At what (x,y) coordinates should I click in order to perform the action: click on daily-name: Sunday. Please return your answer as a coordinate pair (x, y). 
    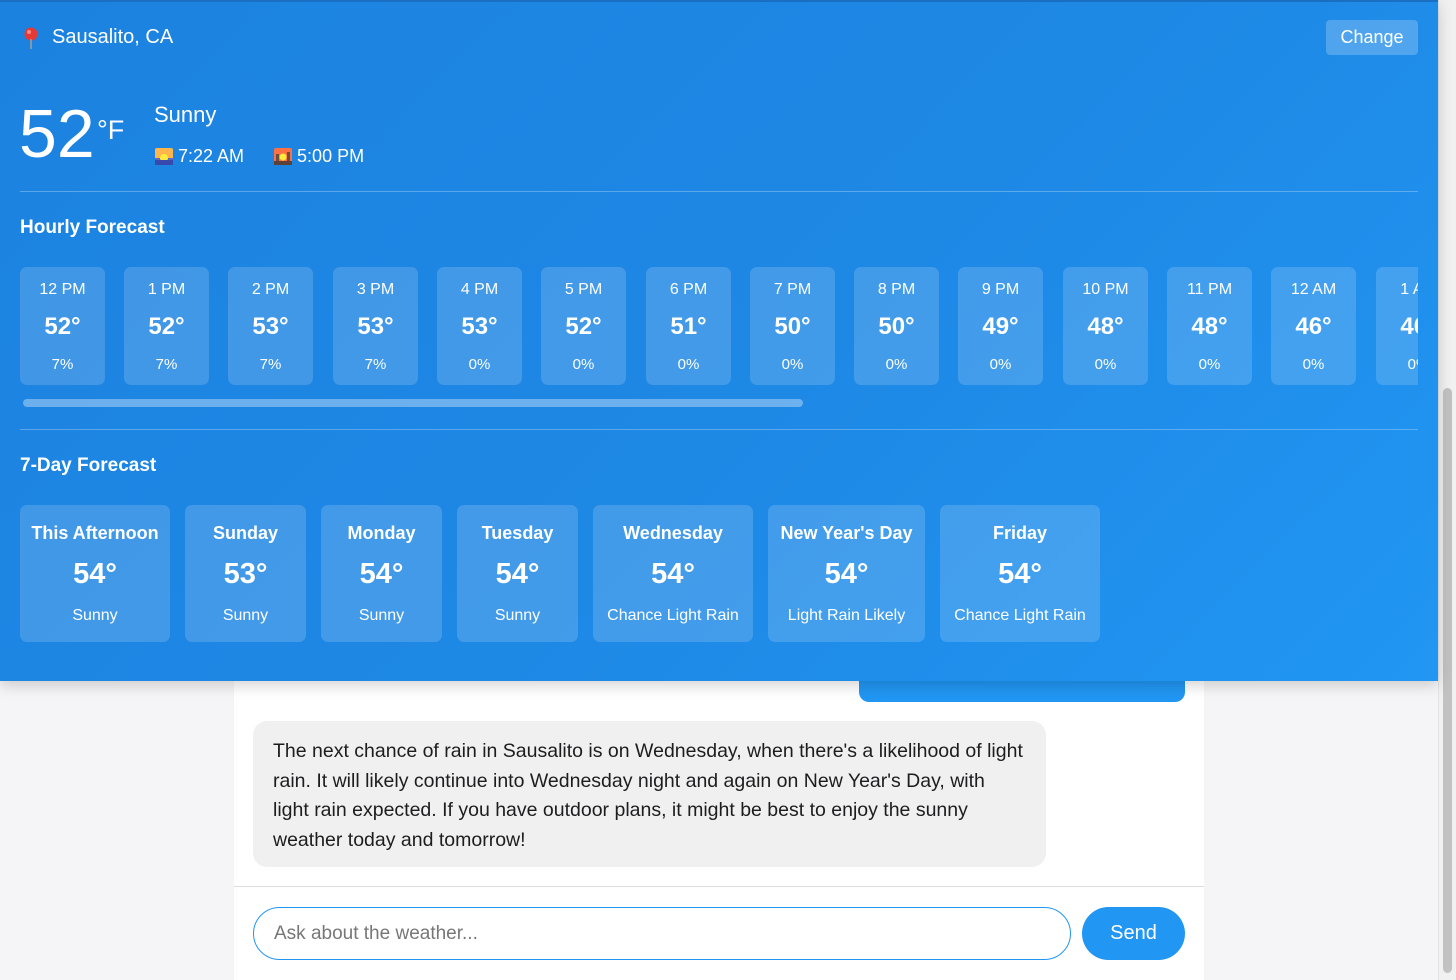
    Looking at the image, I should click on (245, 533).